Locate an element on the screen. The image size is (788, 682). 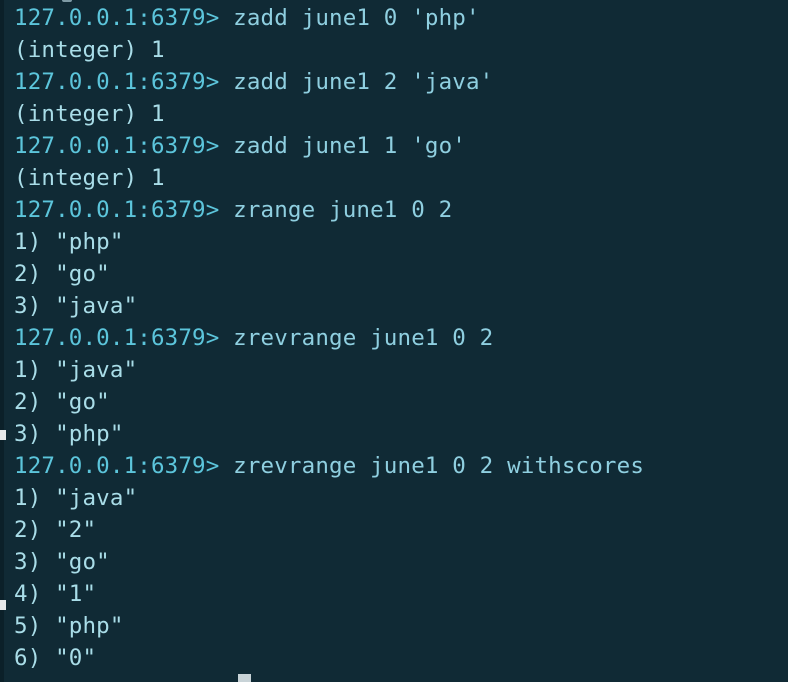
text-cursor is located at coordinates (244, 678).